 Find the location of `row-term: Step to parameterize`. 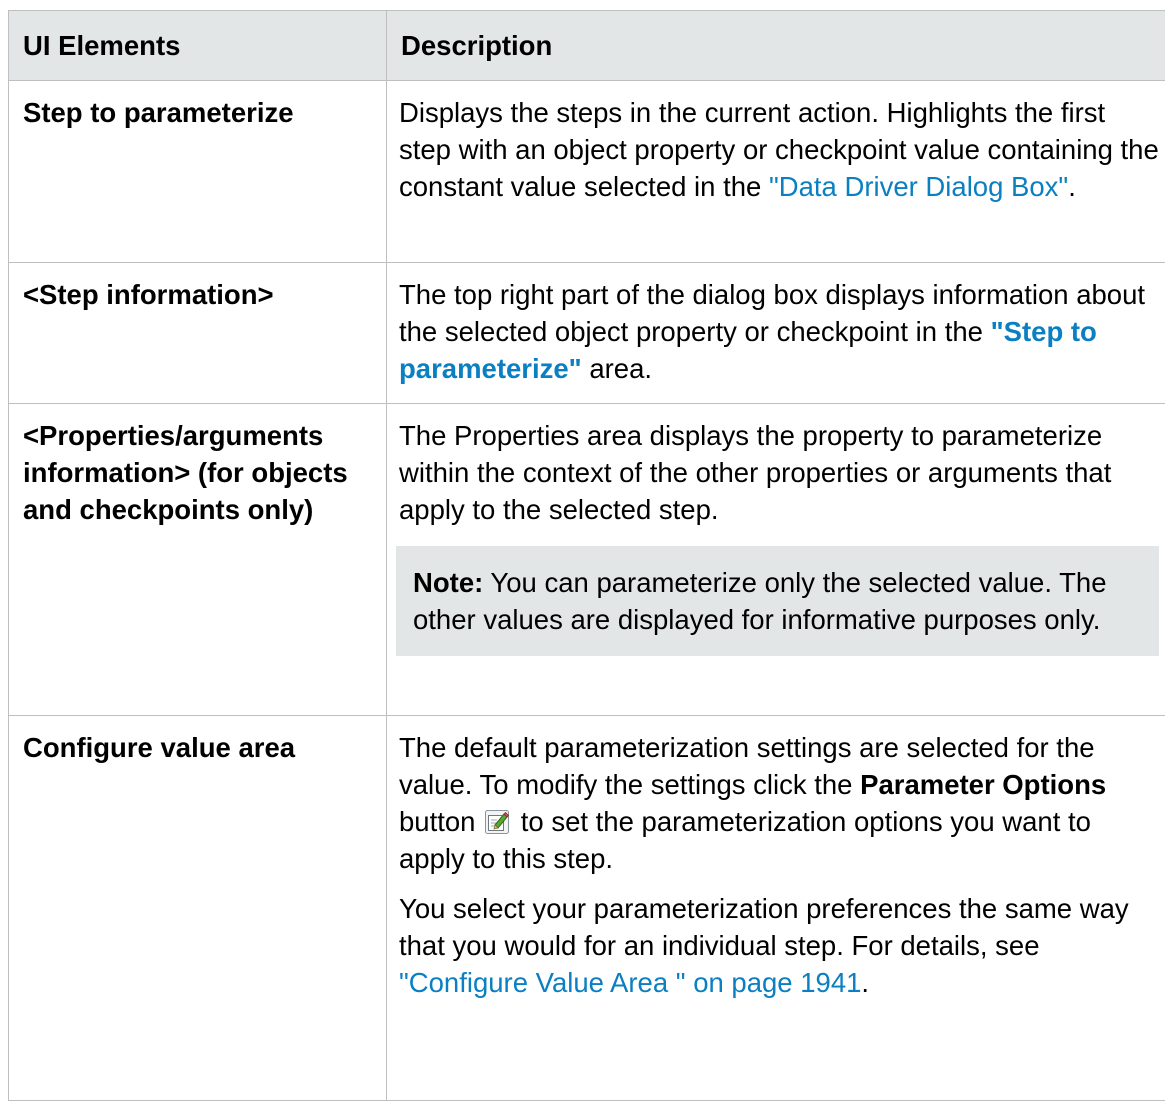

row-term: Step to parameterize is located at coordinates (198, 172).